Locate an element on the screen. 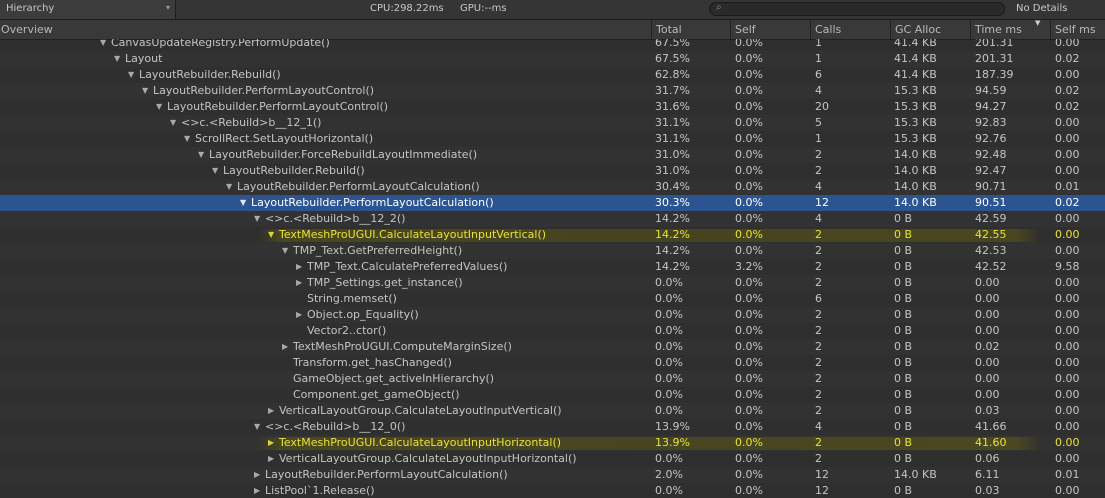 This screenshot has width=1105, height=498. calls-count: 4 is located at coordinates (818, 90).